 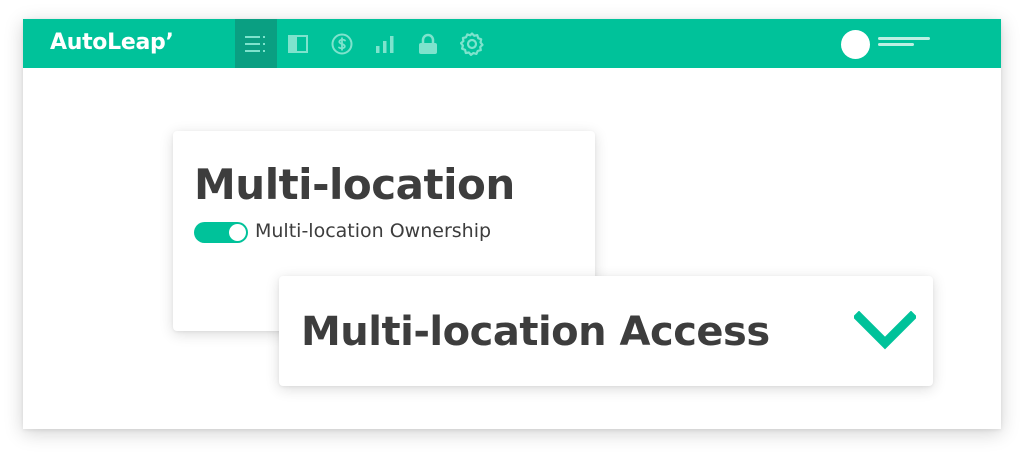 What do you see at coordinates (535, 332) in the screenshot?
I see `access-card-title: Multi-location Access` at bounding box center [535, 332].